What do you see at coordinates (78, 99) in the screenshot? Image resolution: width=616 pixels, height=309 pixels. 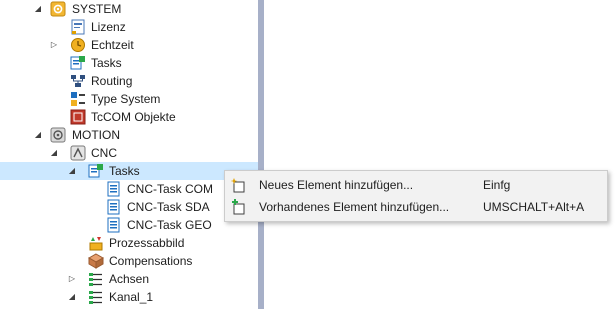 I see `type-system-icon` at bounding box center [78, 99].